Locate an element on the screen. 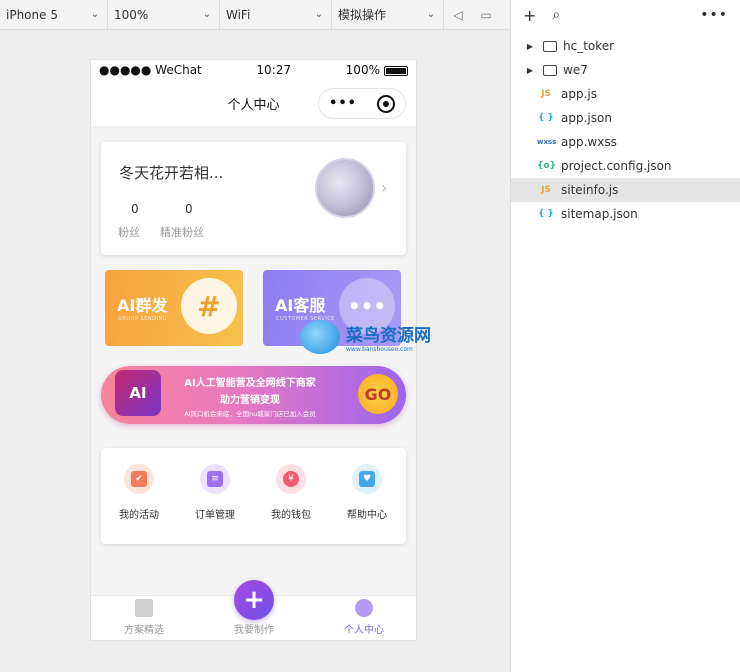  folder-item: ▶ we7 is located at coordinates (625, 70).